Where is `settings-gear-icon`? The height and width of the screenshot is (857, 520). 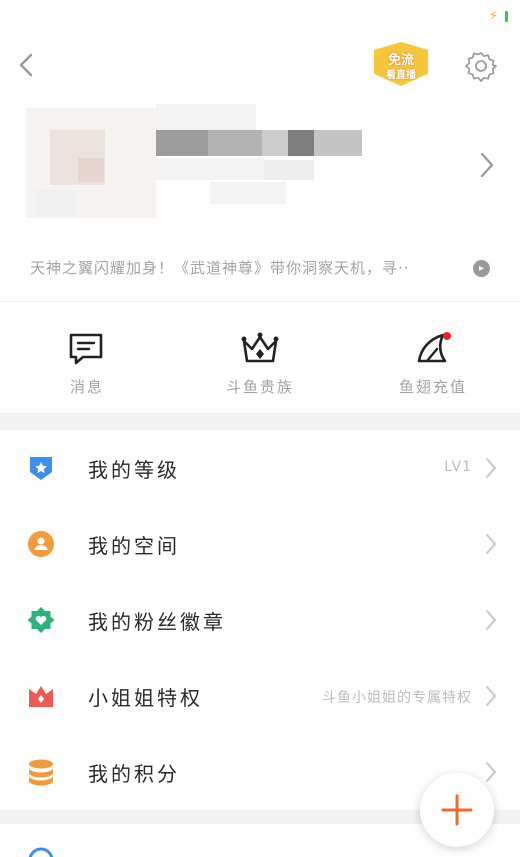 settings-gear-icon is located at coordinates (481, 66).